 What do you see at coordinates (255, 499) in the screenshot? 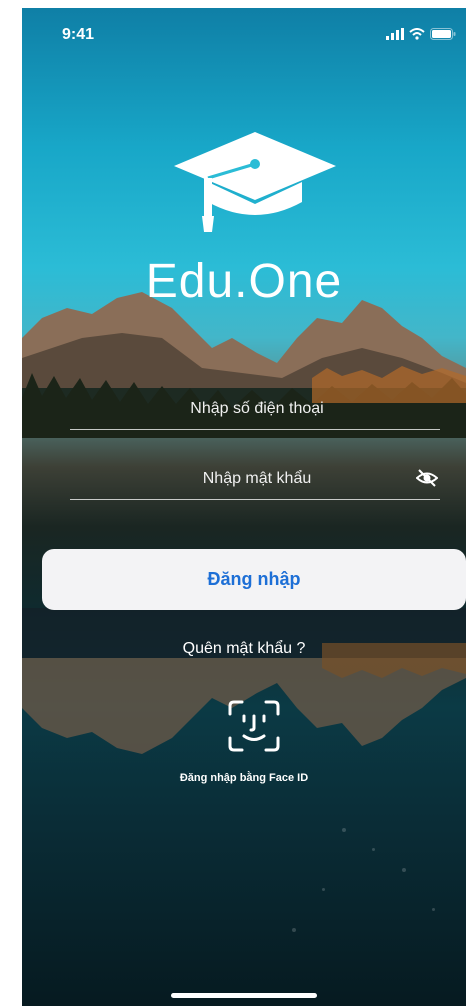
I see `password-underline` at bounding box center [255, 499].